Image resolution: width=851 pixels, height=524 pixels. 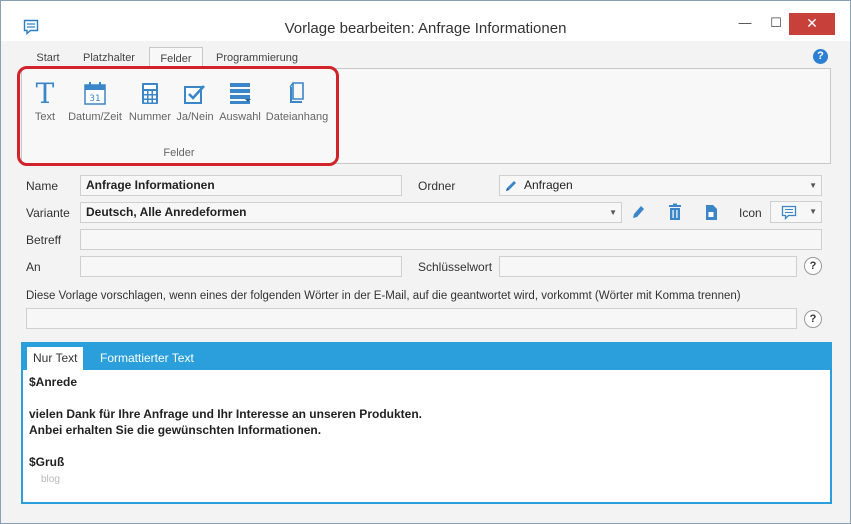 I want to click on trash-icon, so click(x=675, y=211).